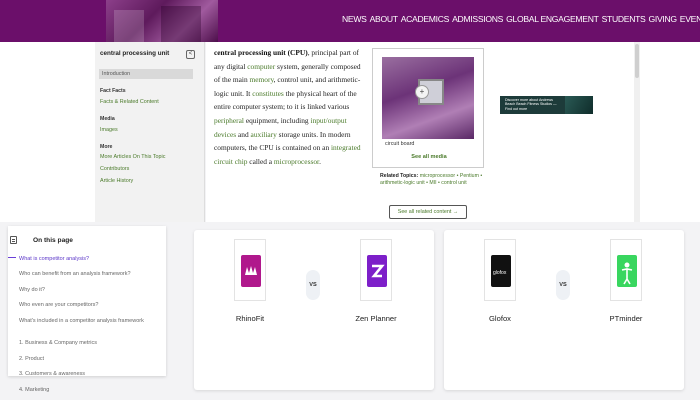 The image size is (700, 400). What do you see at coordinates (597, 132) in the screenshot?
I see `right-pane` at bounding box center [597, 132].